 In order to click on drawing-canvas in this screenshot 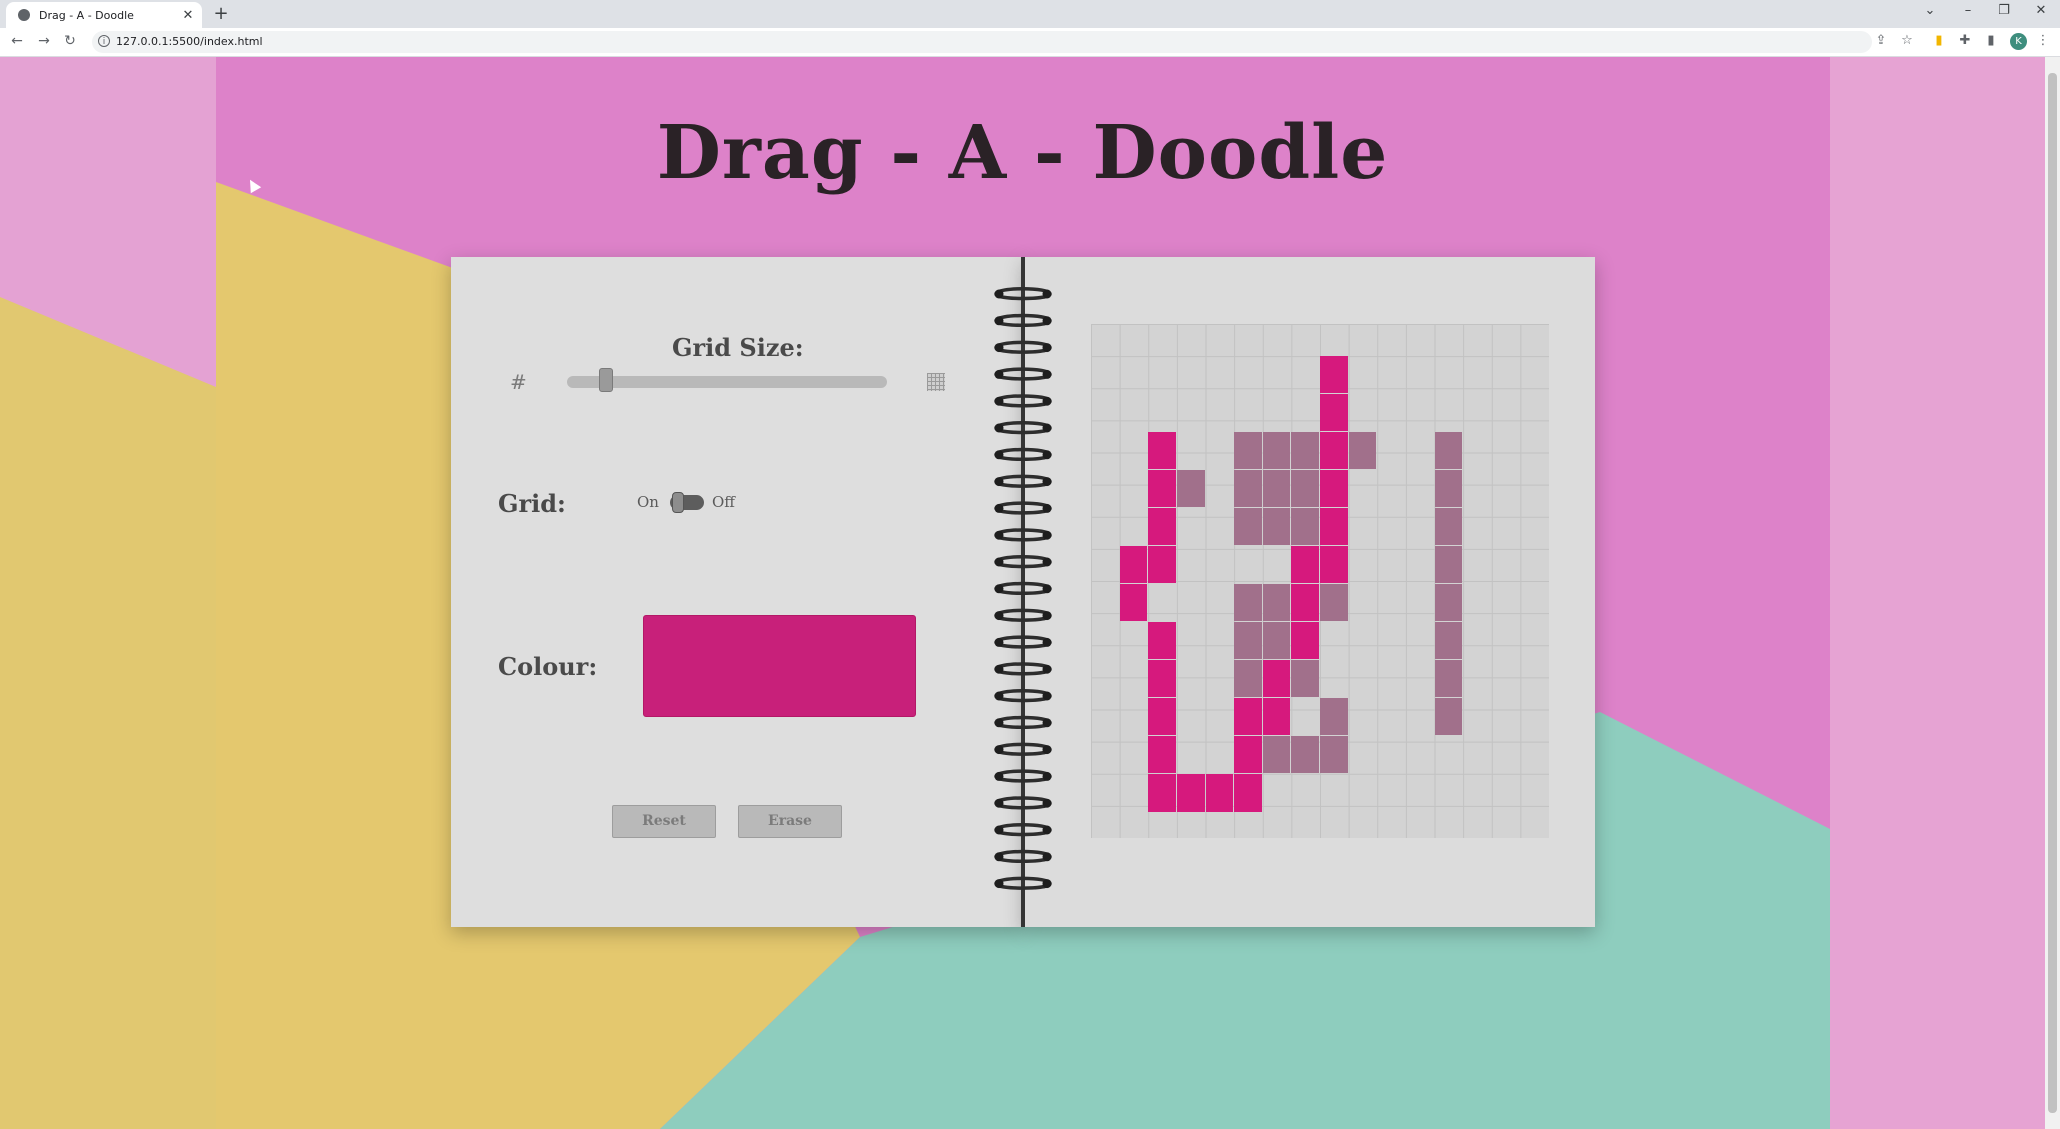, I will do `click(1320, 581)`.